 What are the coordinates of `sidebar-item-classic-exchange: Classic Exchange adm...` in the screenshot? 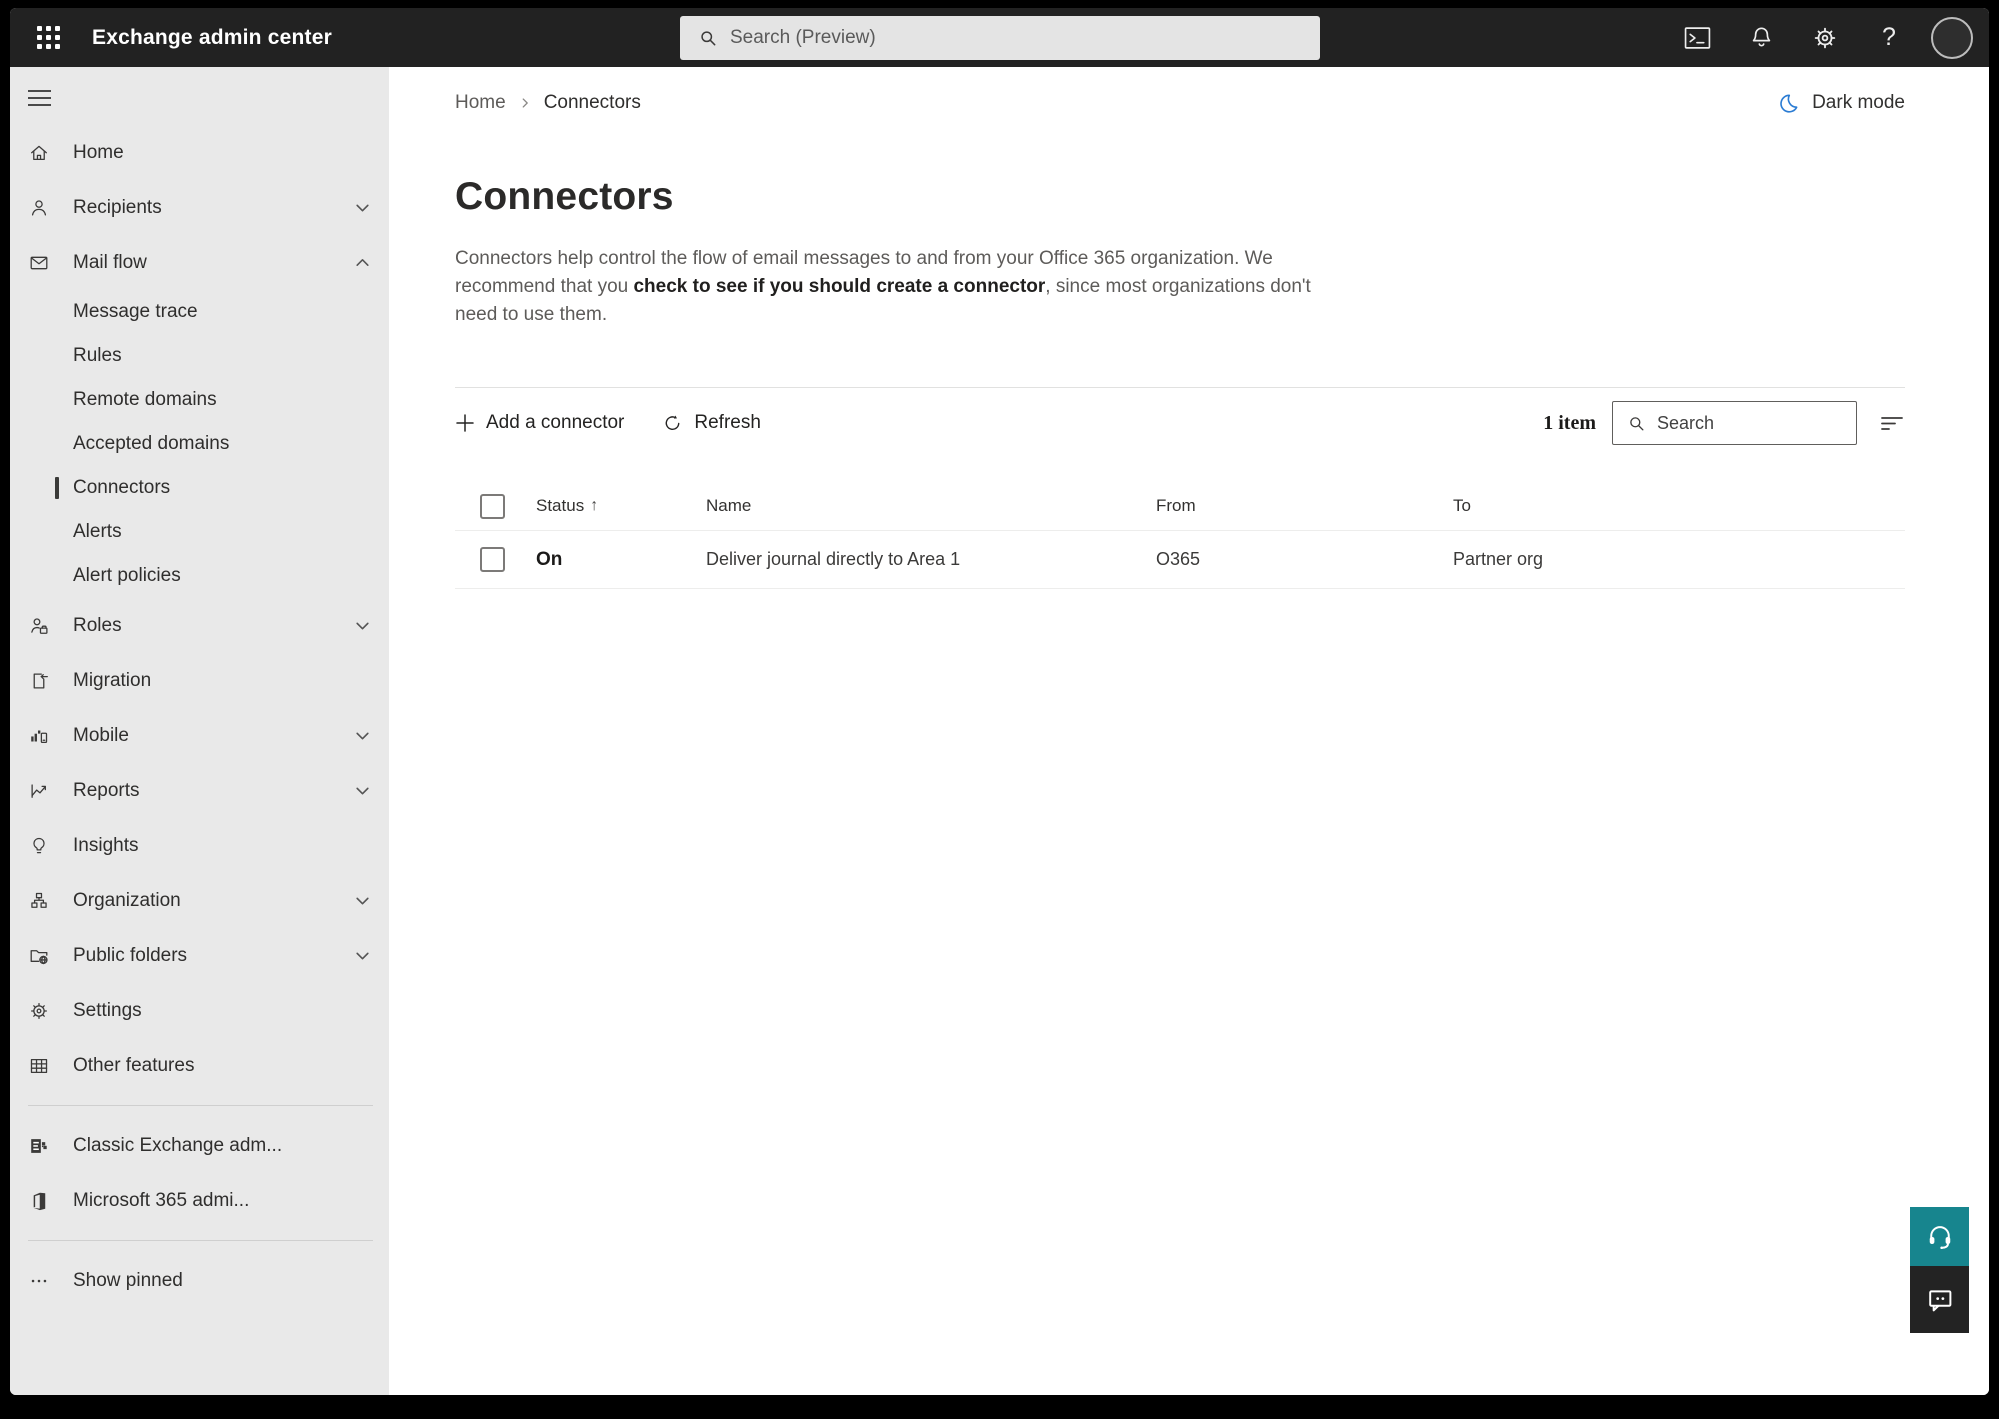 It's located at (199, 1145).